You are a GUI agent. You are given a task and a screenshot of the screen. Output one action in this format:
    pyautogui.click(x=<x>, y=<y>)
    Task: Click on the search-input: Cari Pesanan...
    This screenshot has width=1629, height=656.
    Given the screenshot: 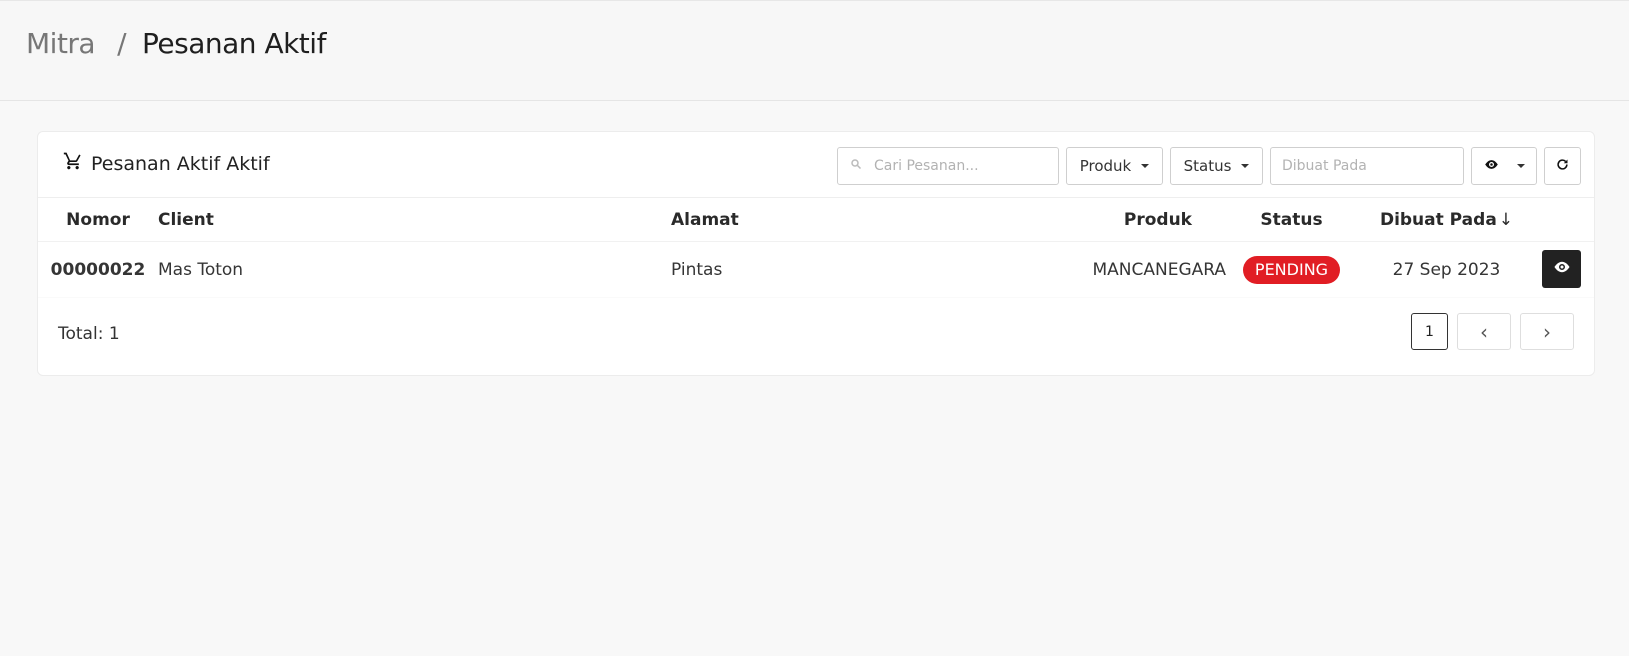 What is the action you would take?
    pyautogui.click(x=948, y=166)
    